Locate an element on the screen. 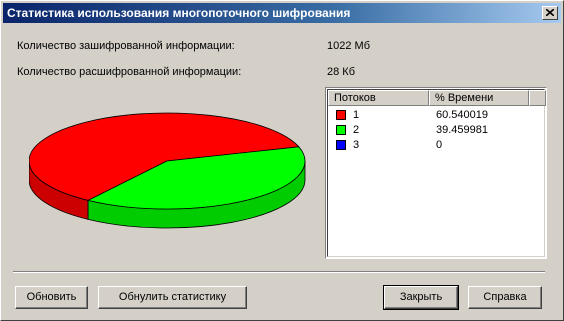 The image size is (564, 321). reset-statistics-button: Обнулить статистику is located at coordinates (172, 297).